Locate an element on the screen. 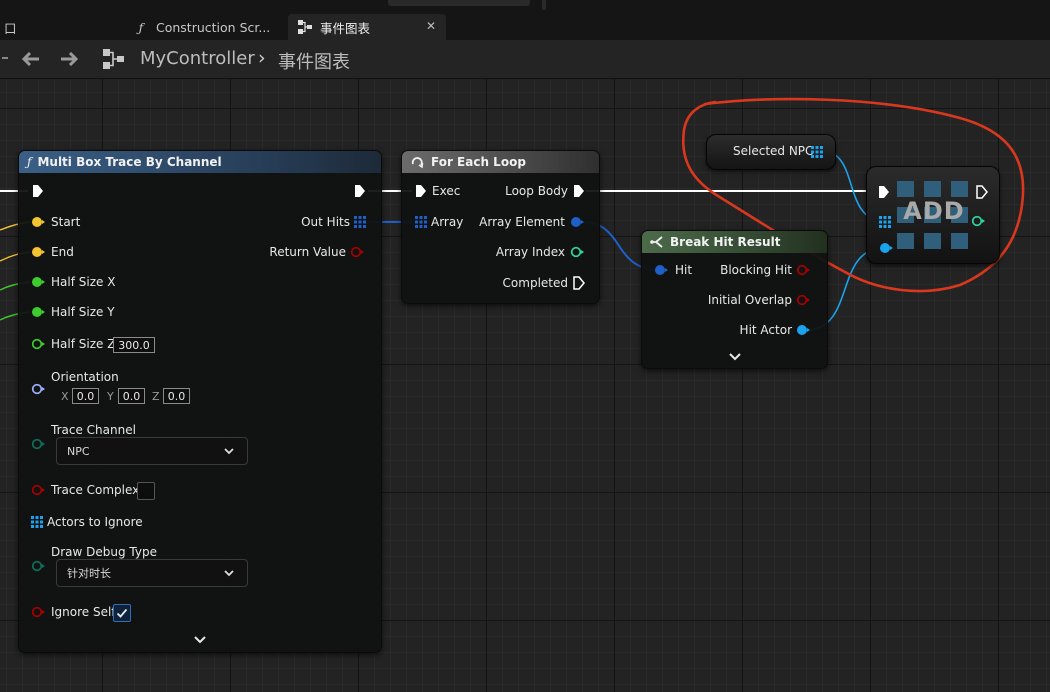  node-header: ƒ Multi Box Trace By Channel is located at coordinates (200, 162).